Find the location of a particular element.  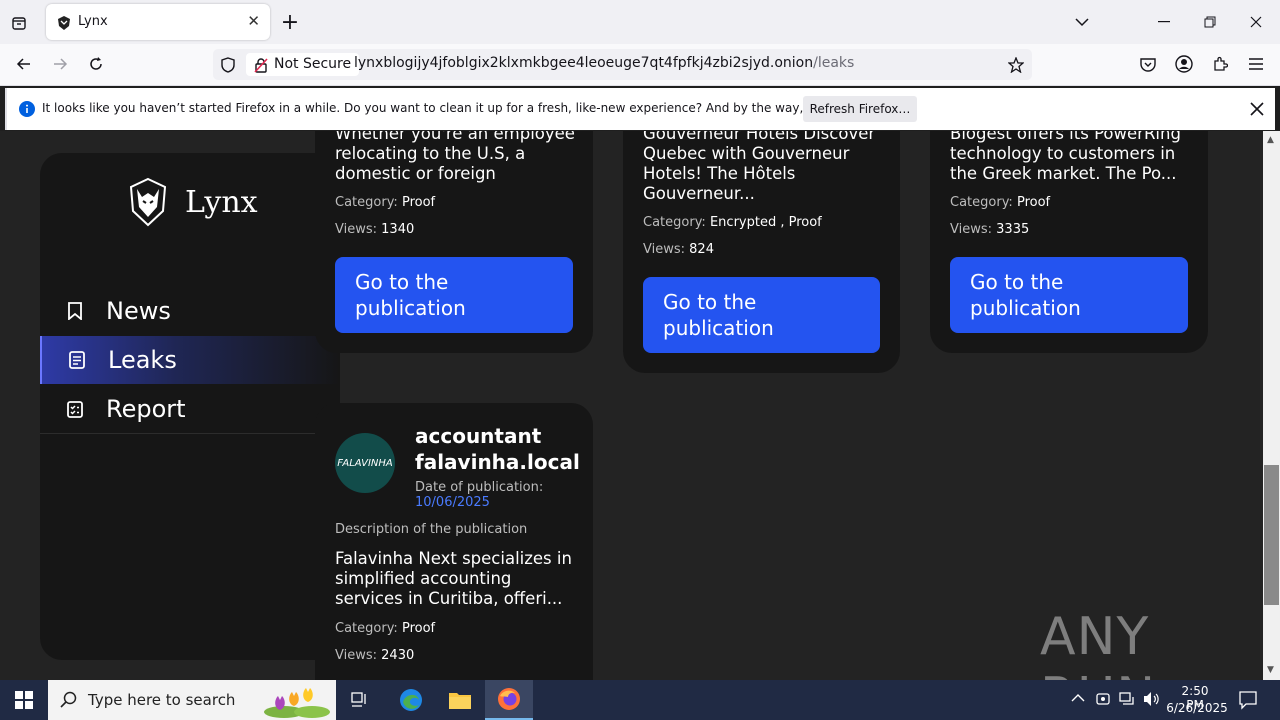

new-tab-icon: + is located at coordinates (290, 22).